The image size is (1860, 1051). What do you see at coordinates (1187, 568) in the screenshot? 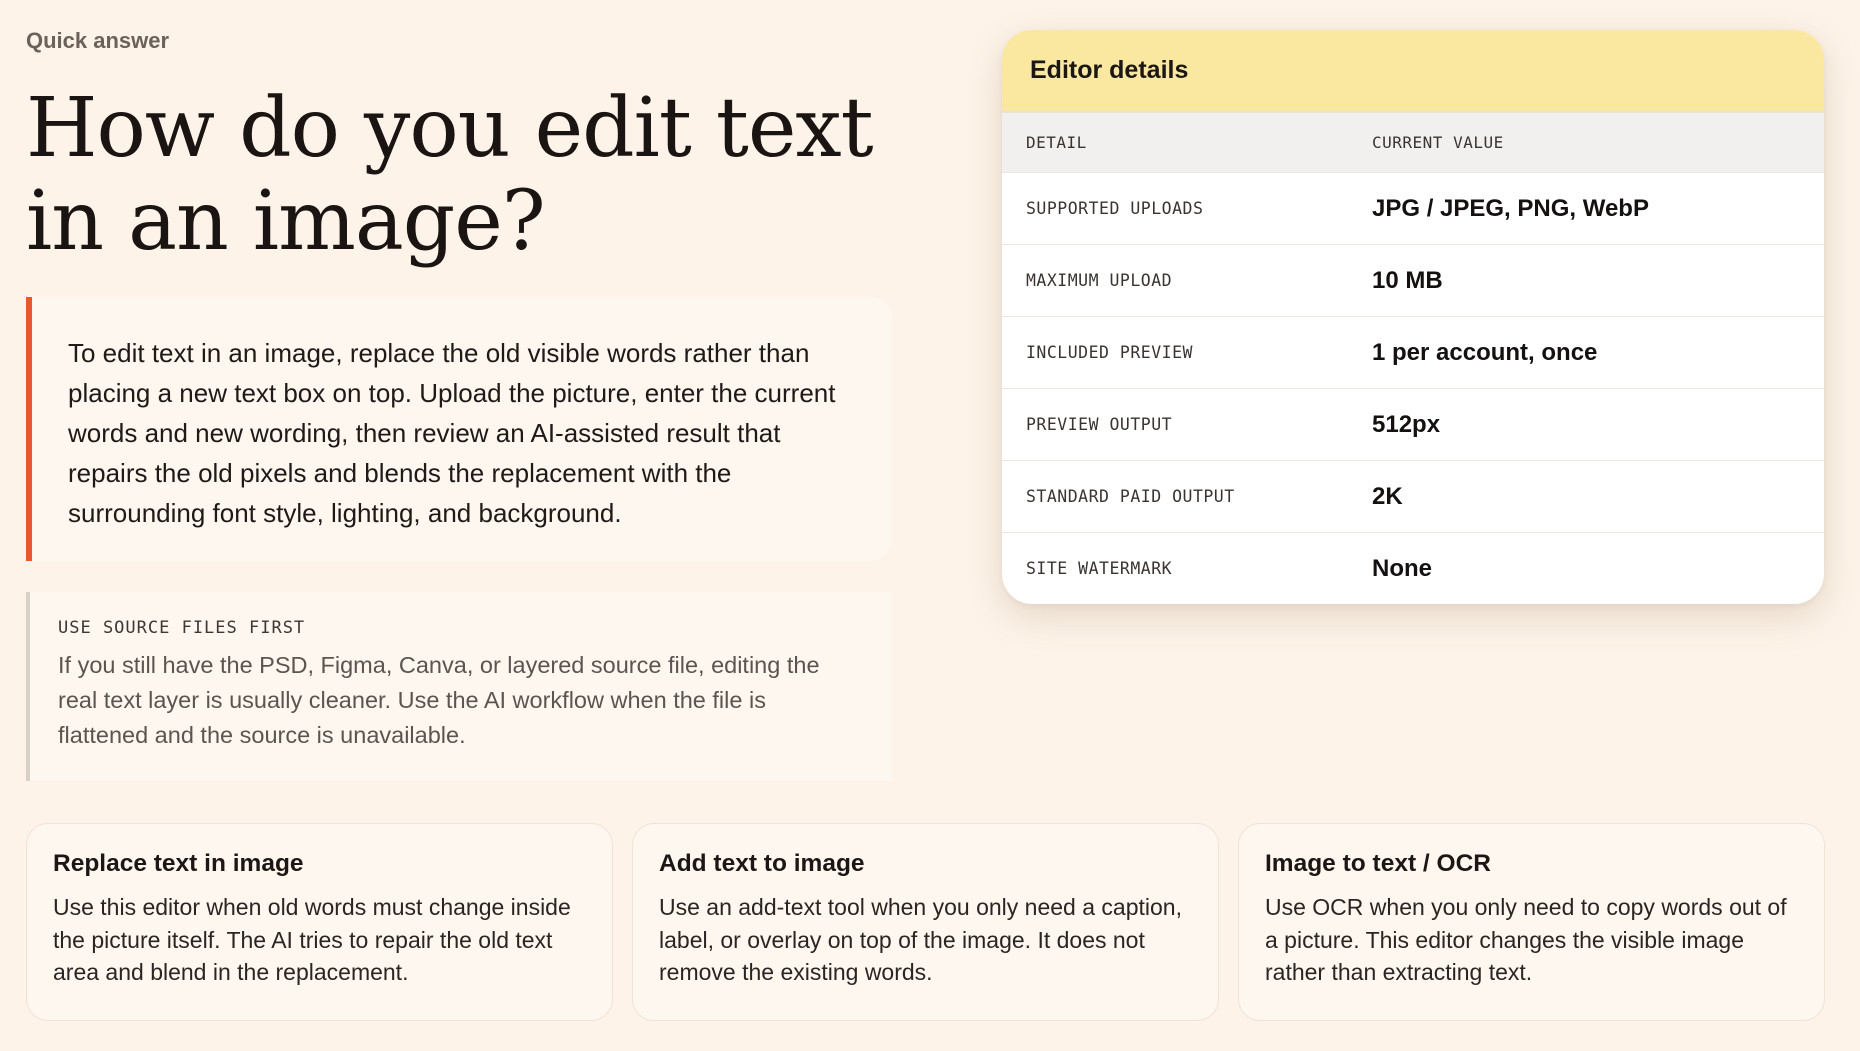
I see `row-key: SITE WATERMARK` at bounding box center [1187, 568].